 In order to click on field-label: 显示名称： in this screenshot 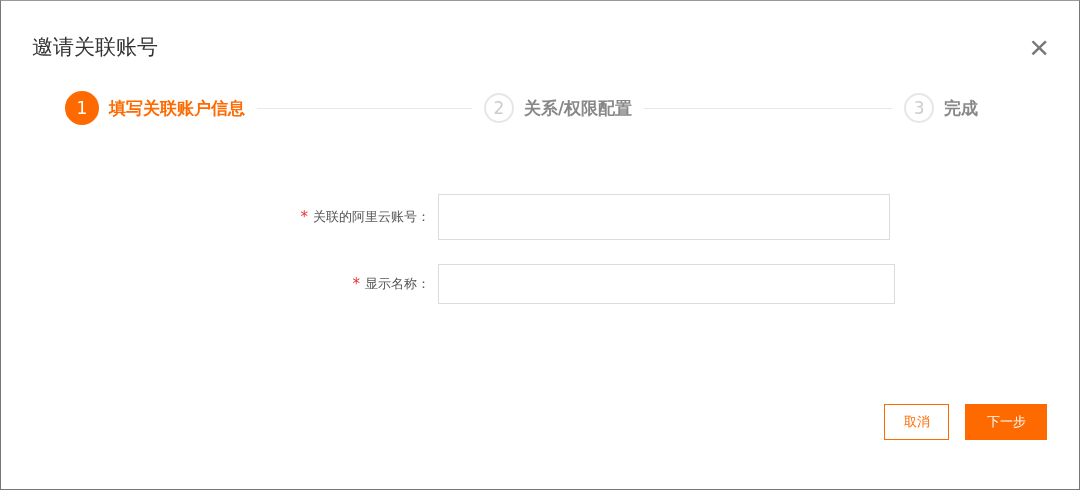, I will do `click(397, 284)`.